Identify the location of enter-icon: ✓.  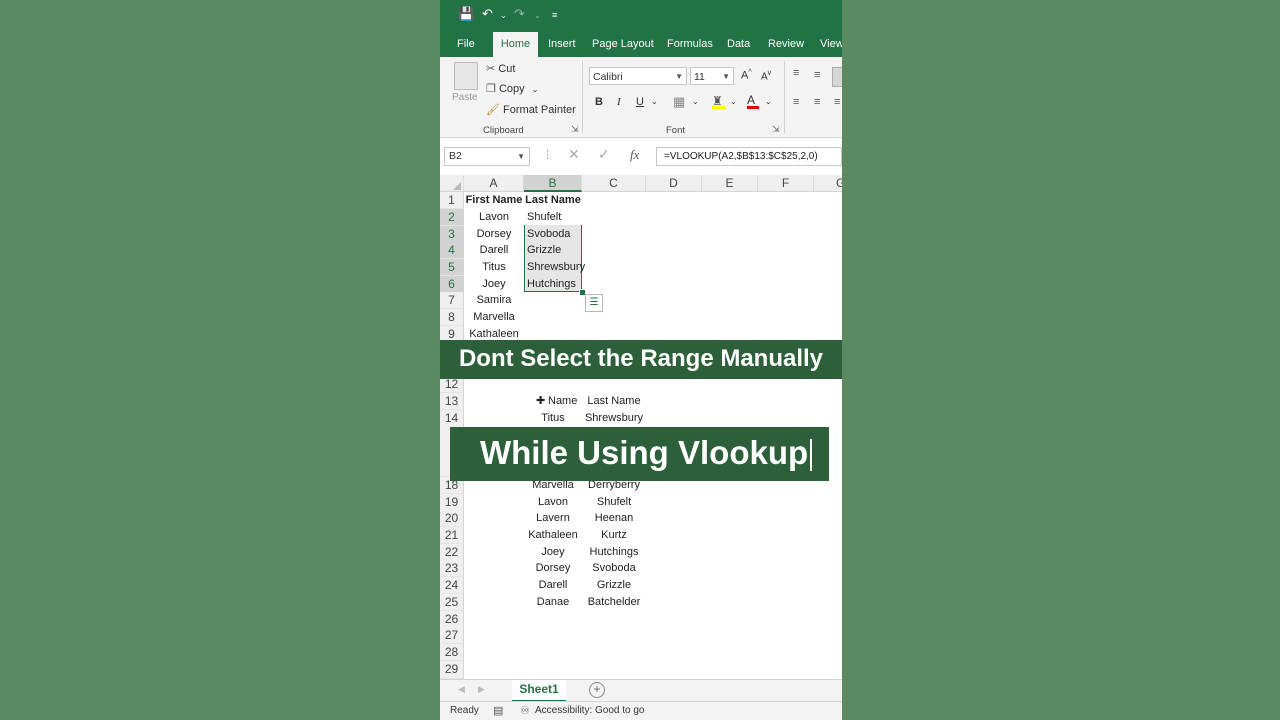
(604, 154).